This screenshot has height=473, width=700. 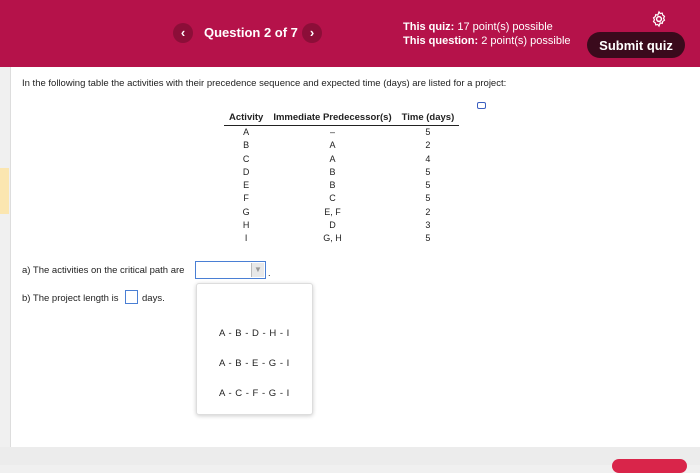 I want to click on predecessor-cell: G, H, so click(x=332, y=238).